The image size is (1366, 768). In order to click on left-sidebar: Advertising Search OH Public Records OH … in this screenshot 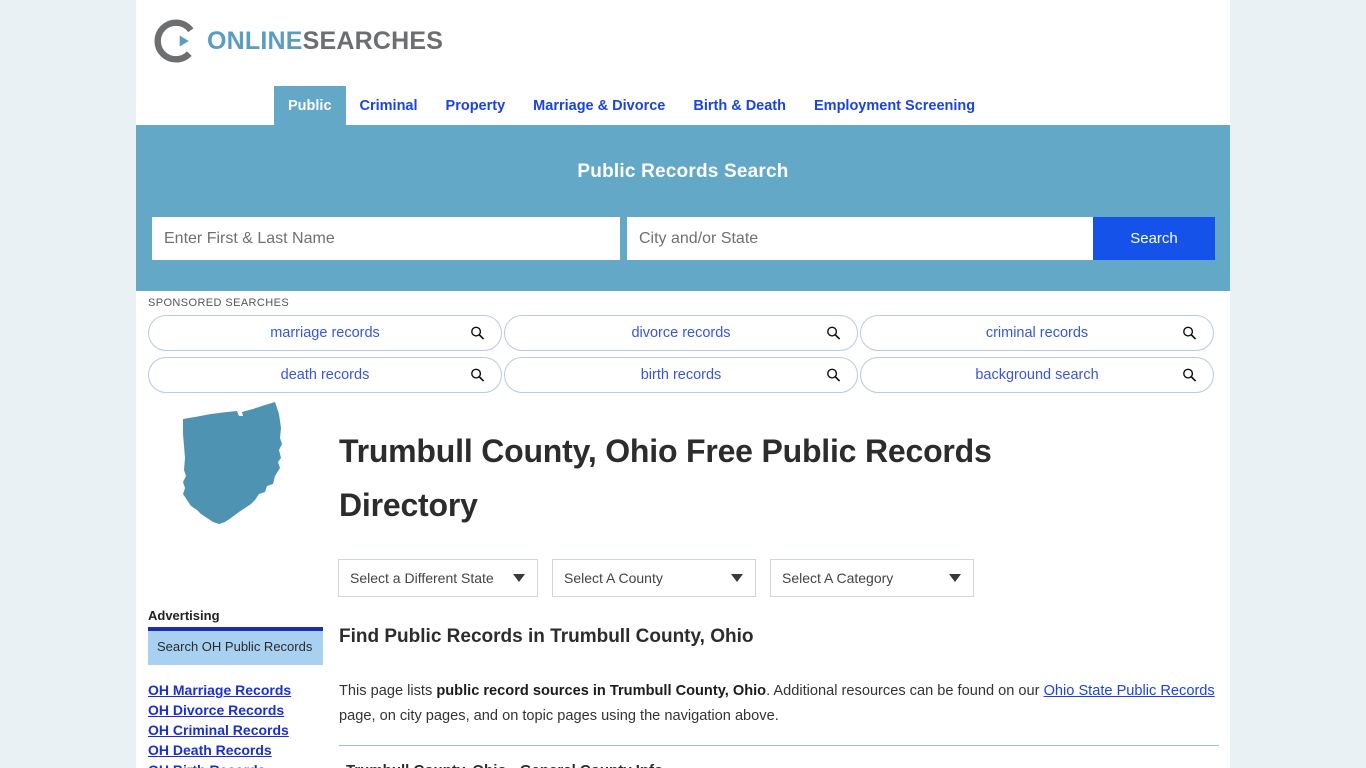, I will do `click(235, 688)`.